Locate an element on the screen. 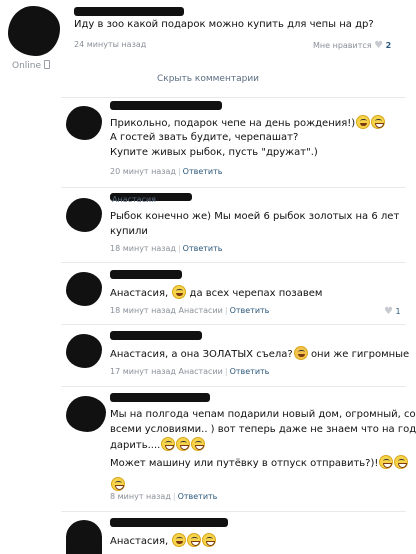  comment-3-likes: ♥ 1 is located at coordinates (392, 311).